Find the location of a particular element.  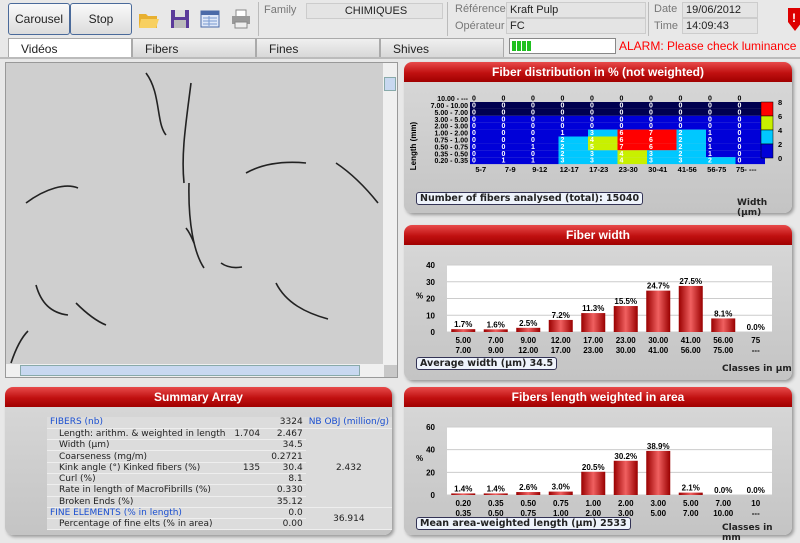

data-label: 20.5% is located at coordinates (593, 467).